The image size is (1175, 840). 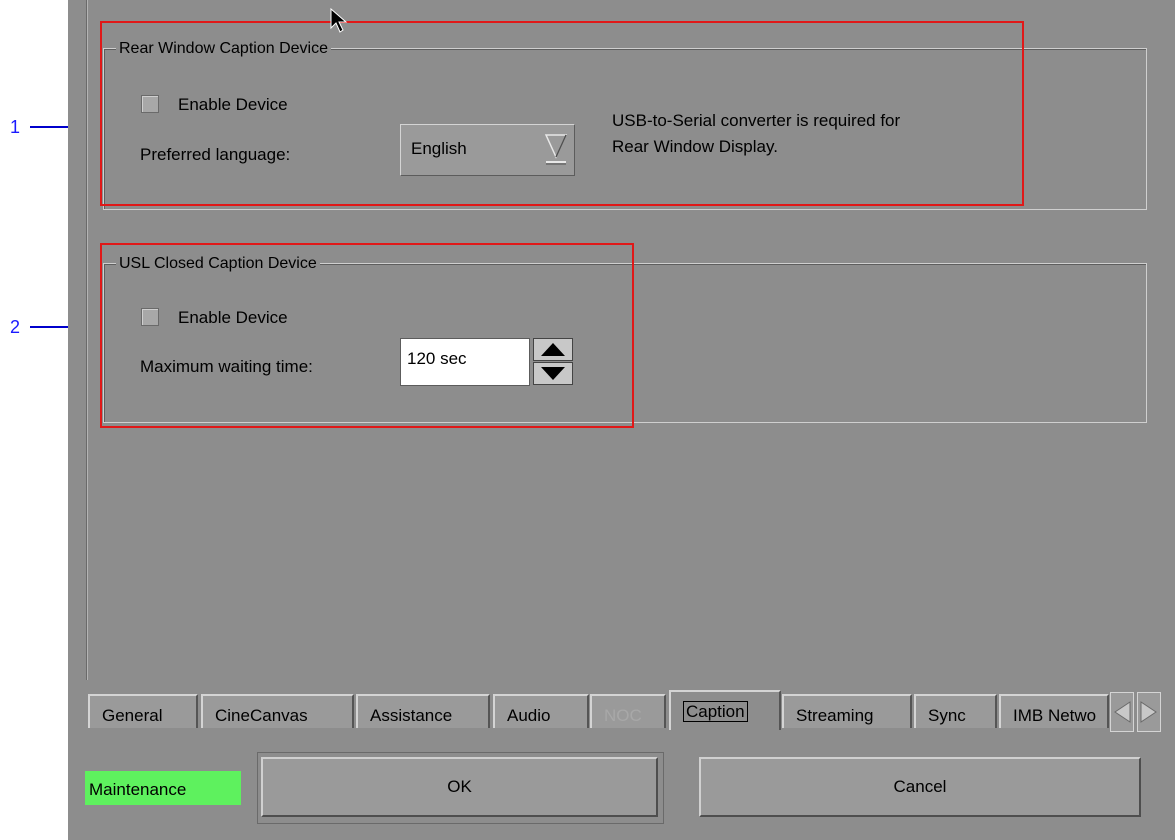 What do you see at coordinates (947, 715) in the screenshot?
I see `tab-label: Sync` at bounding box center [947, 715].